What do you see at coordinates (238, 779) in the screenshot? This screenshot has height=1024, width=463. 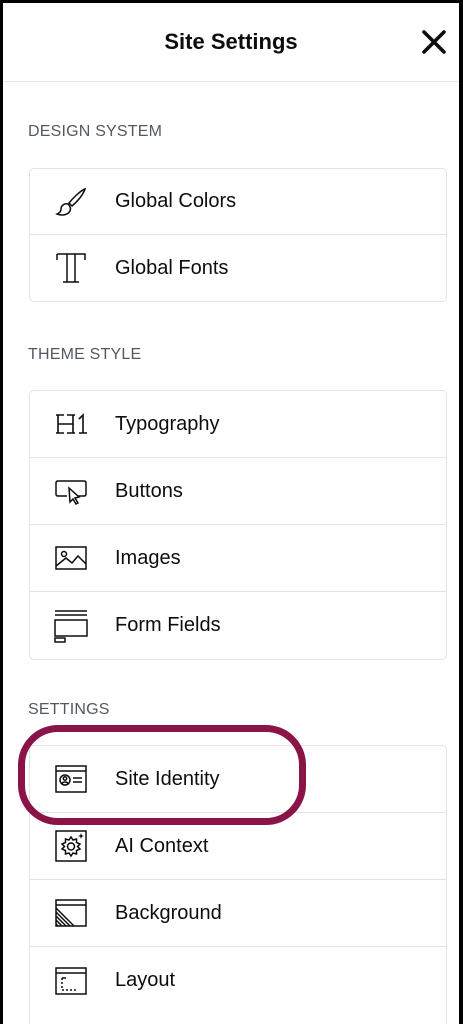 I see `menu-item-site-identity: Site Identity` at bounding box center [238, 779].